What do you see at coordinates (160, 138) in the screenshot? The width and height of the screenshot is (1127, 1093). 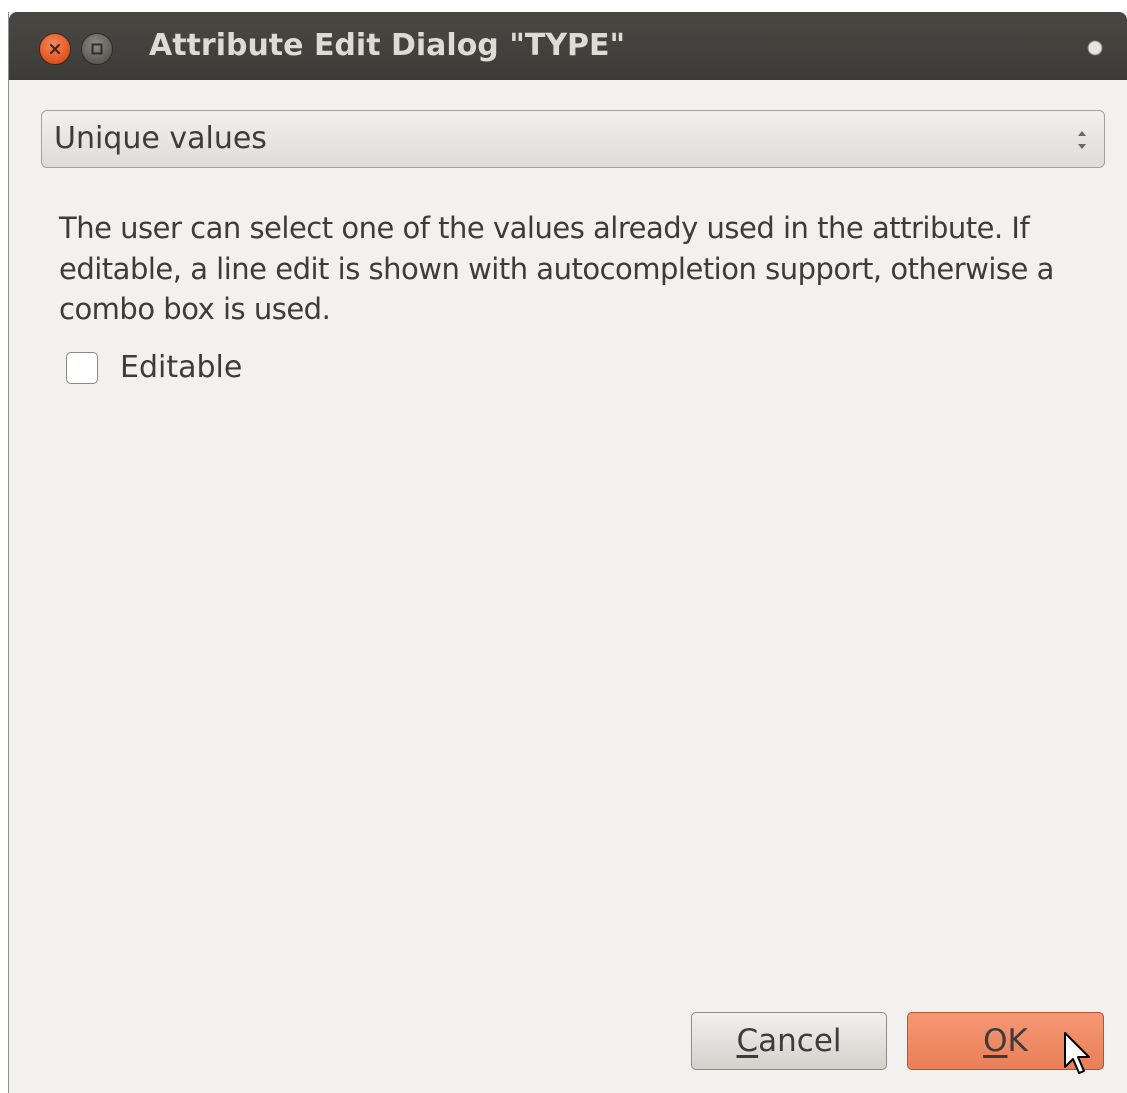 I see `combo-selected-value: Unique values` at bounding box center [160, 138].